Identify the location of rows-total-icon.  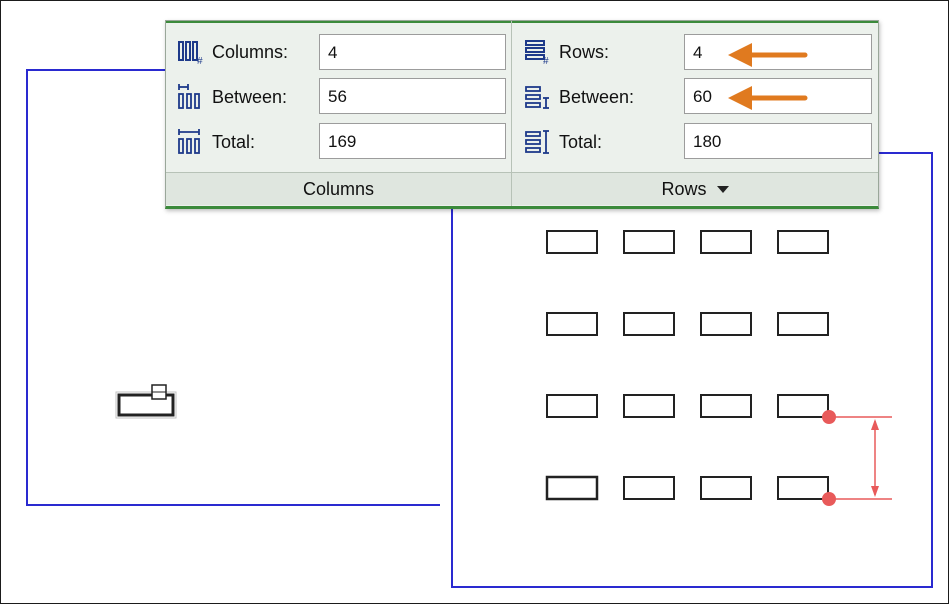
(538, 142).